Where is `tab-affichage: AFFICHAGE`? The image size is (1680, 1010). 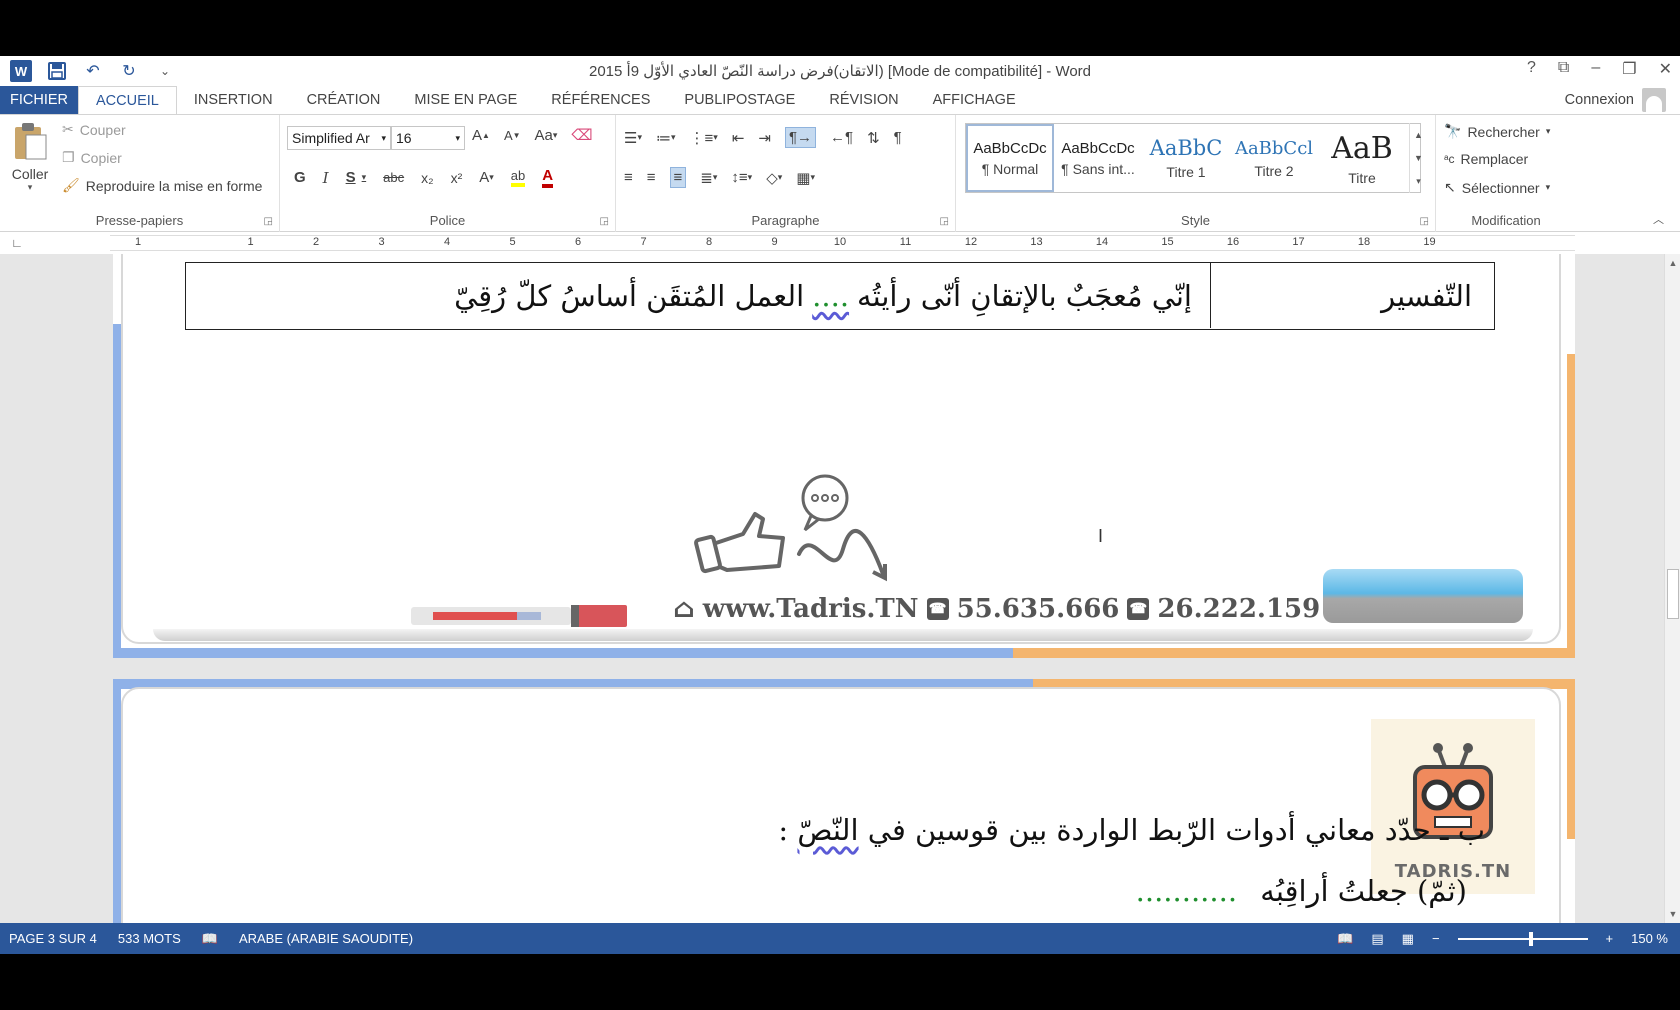
tab-affichage: AFFICHAGE is located at coordinates (974, 100).